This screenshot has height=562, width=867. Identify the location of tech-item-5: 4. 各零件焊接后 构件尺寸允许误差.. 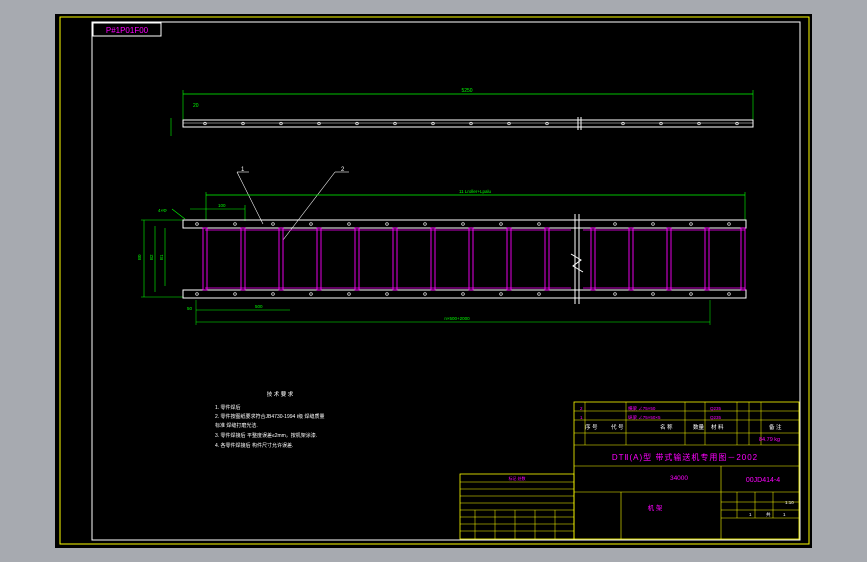
(254, 445).